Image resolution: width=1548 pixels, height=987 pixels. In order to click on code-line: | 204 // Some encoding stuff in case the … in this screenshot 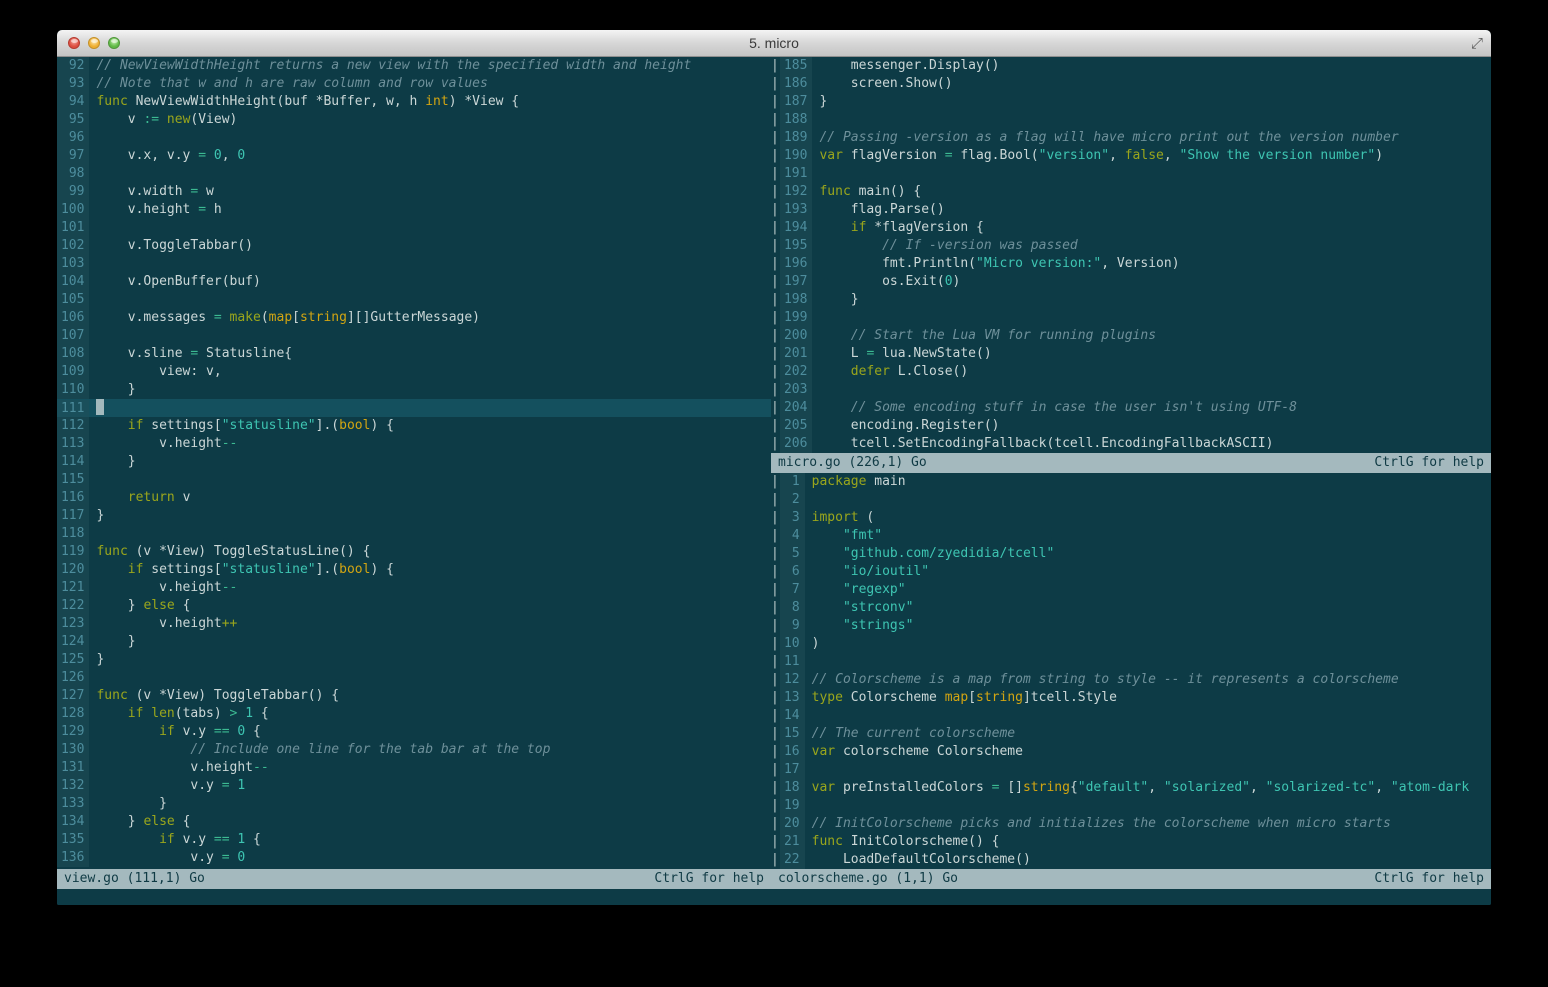, I will do `click(1131, 408)`.